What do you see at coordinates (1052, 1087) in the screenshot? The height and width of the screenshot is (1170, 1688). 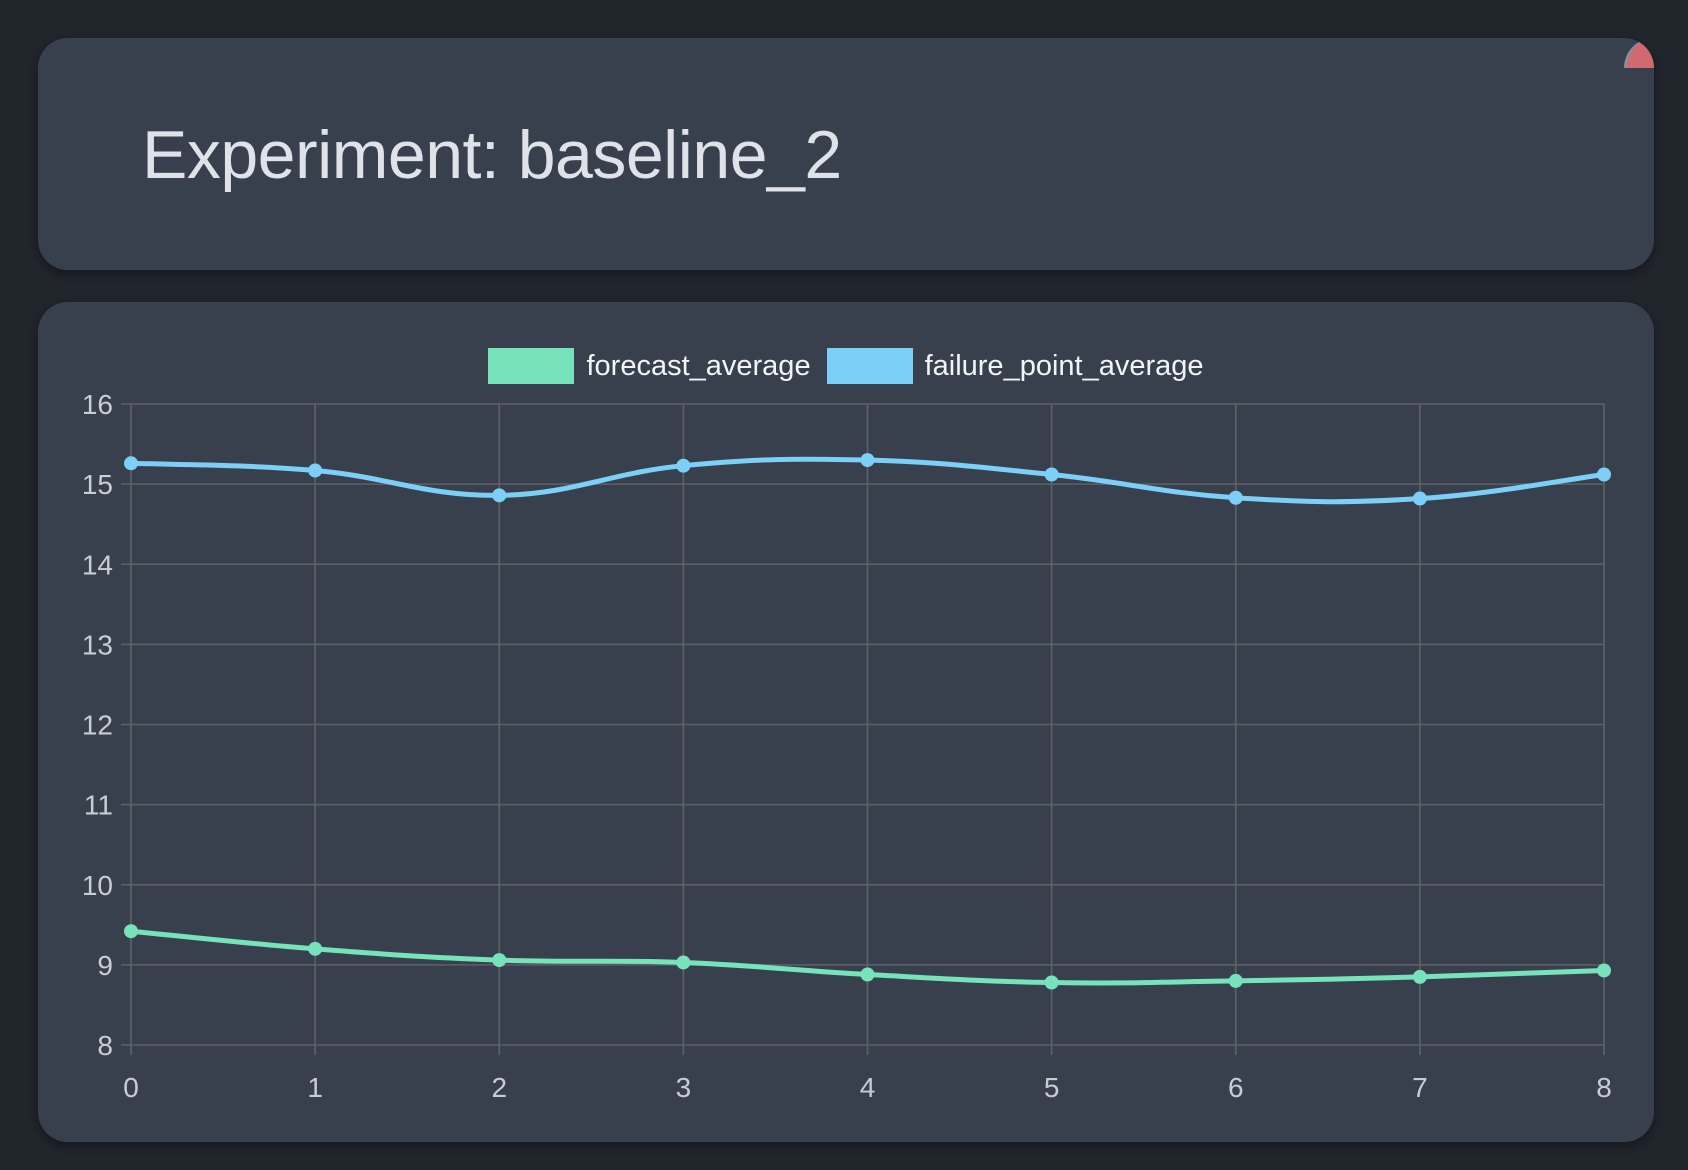 I see `x-tick-label: 5` at bounding box center [1052, 1087].